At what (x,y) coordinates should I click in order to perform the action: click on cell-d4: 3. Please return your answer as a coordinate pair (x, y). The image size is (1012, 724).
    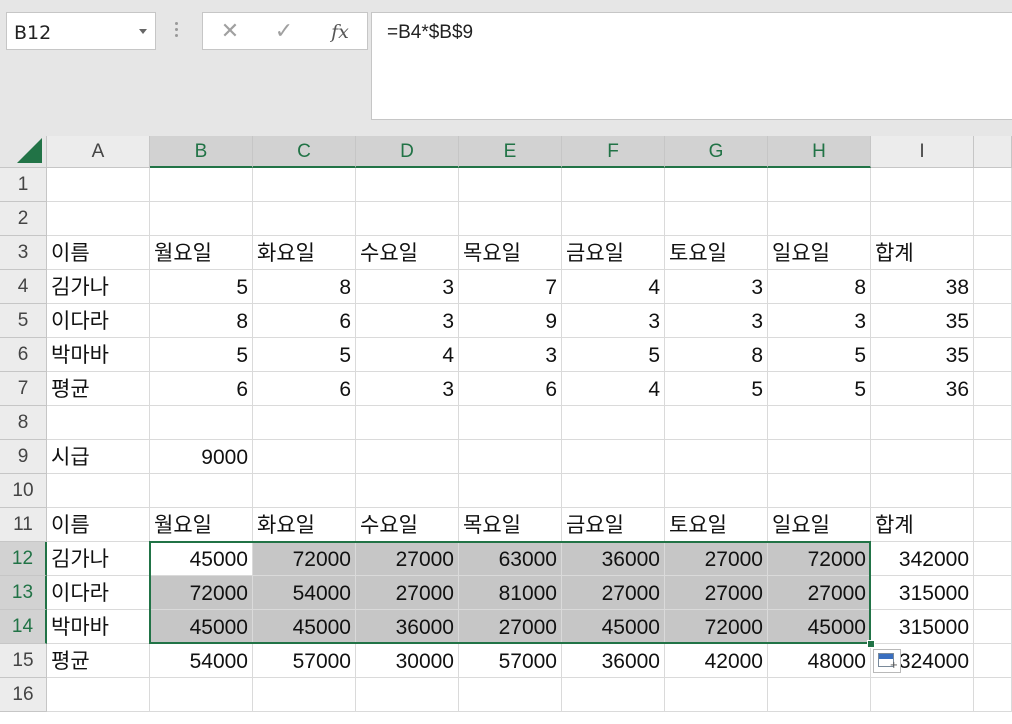
    Looking at the image, I should click on (407, 287).